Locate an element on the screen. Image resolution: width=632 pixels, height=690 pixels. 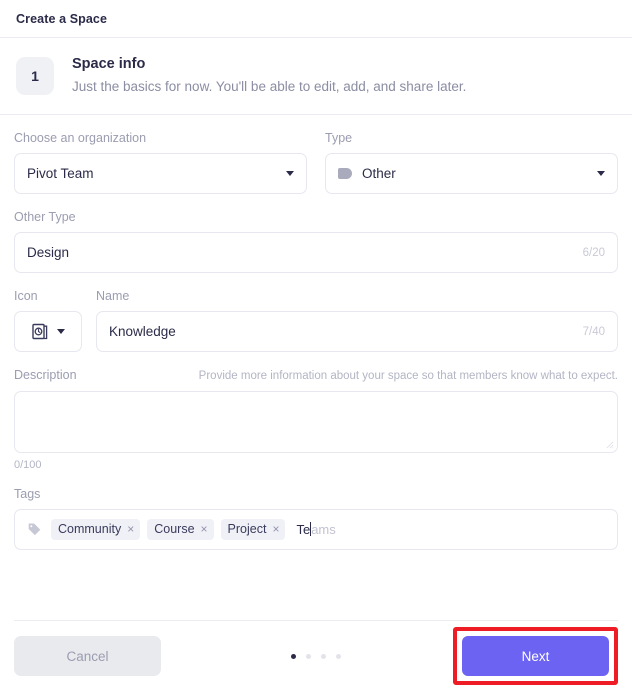
tag-chip-label: Project is located at coordinates (247, 529).